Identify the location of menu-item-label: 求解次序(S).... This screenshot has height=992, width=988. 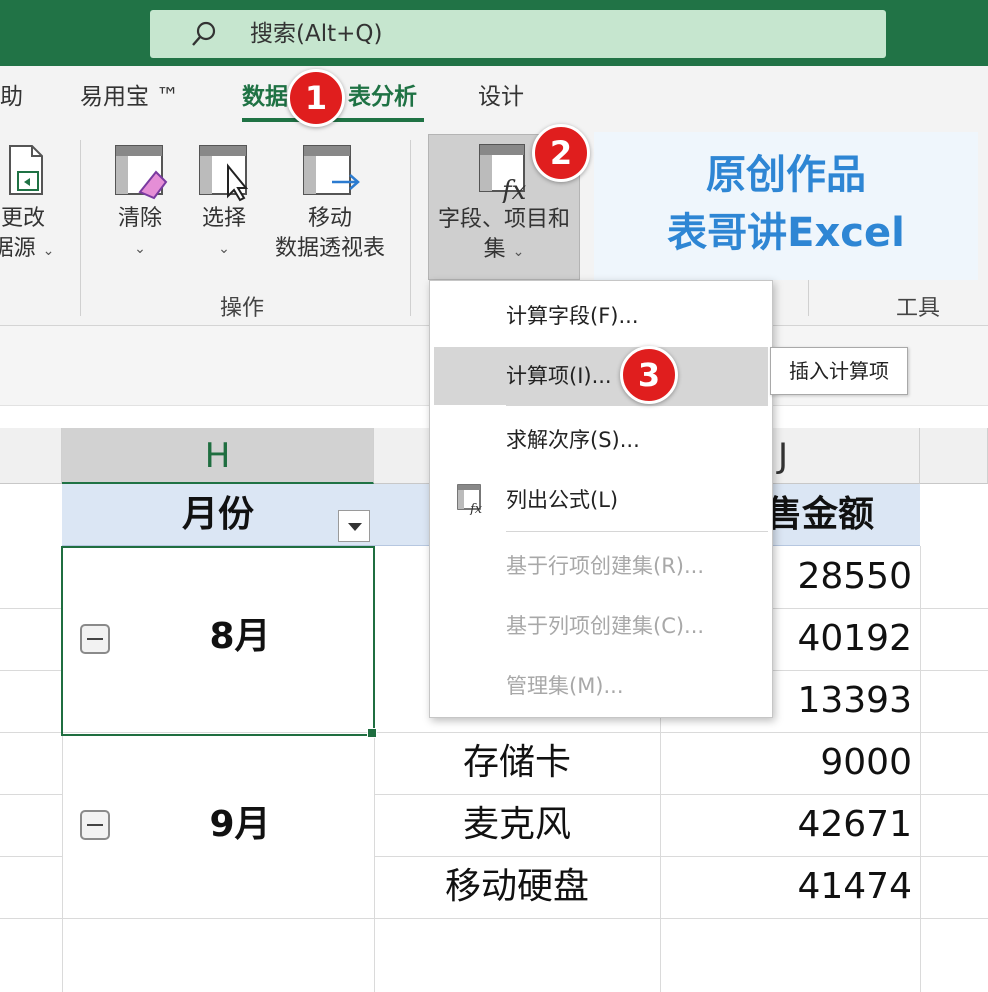
(573, 440).